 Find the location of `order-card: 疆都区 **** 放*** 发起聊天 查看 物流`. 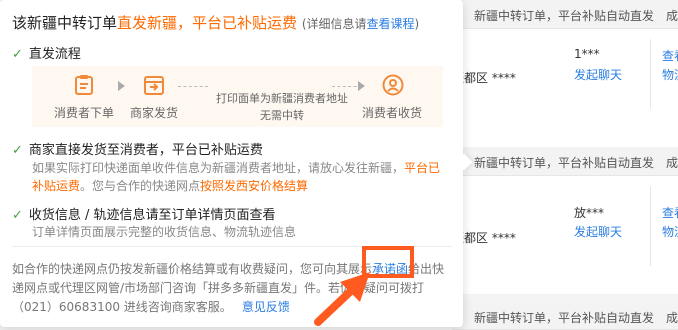

order-card: 疆都区 **** 放*** 发起聊天 查看 物流 is located at coordinates (565, 235).